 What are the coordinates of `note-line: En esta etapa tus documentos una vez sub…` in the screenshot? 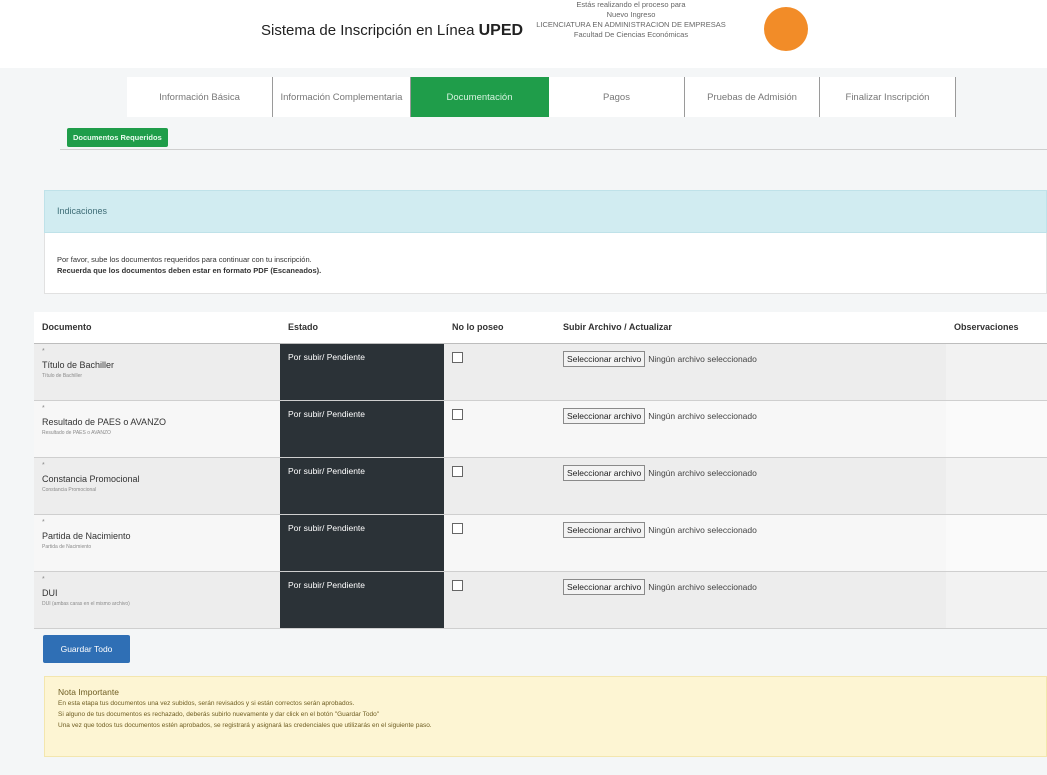 It's located at (206, 703).